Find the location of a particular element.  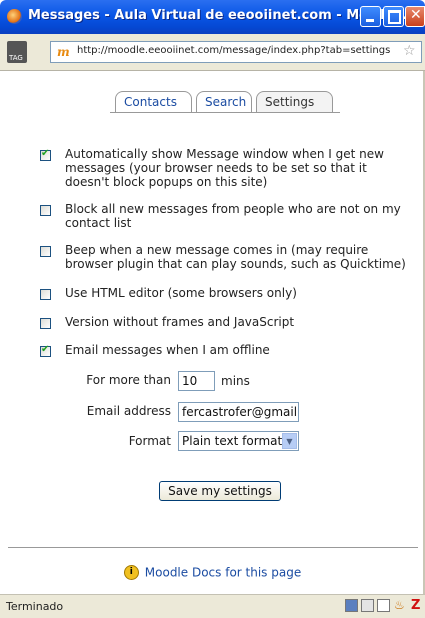

minimize-button is located at coordinates (370, 16).